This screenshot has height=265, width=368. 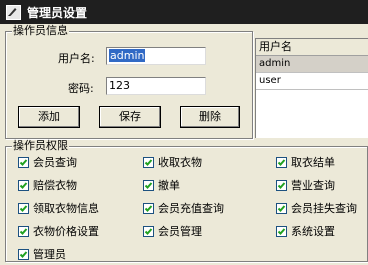 I want to click on permission-label: 管理员, so click(x=49, y=254).